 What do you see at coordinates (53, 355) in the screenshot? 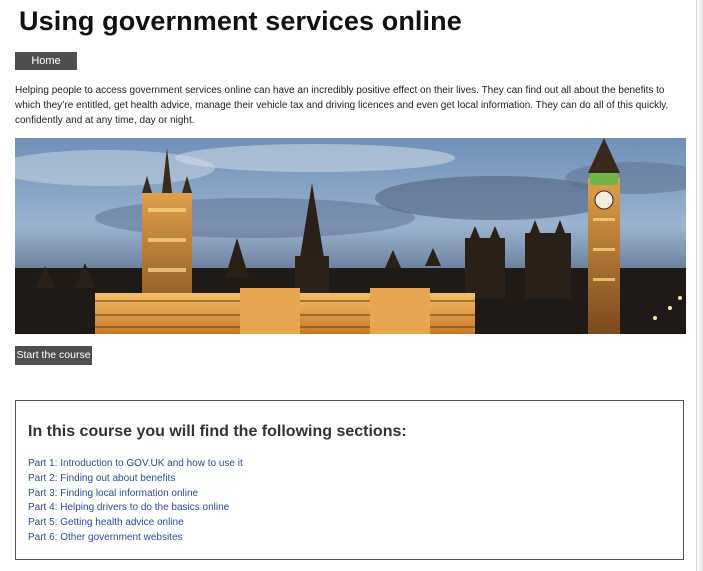
I see `start-course-button: Start the course` at bounding box center [53, 355].